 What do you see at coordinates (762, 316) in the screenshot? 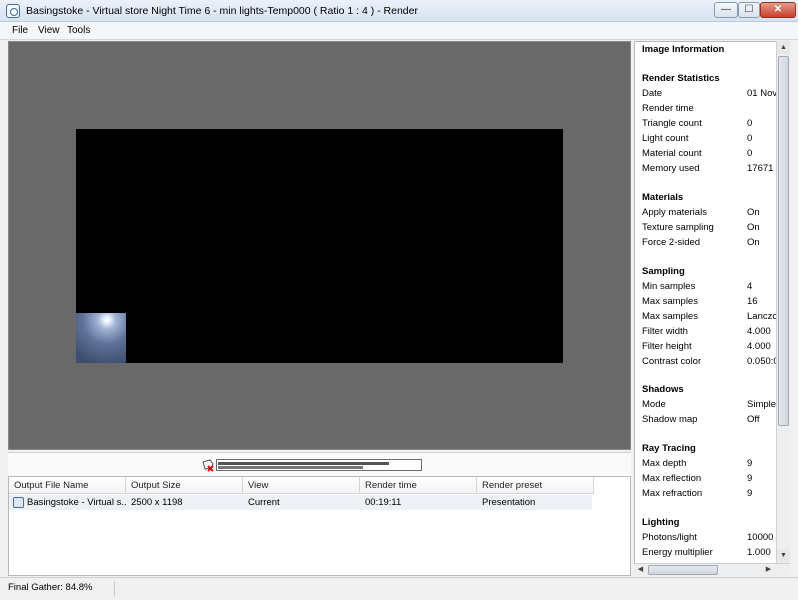
I see `prop-value: Lanczo` at bounding box center [762, 316].